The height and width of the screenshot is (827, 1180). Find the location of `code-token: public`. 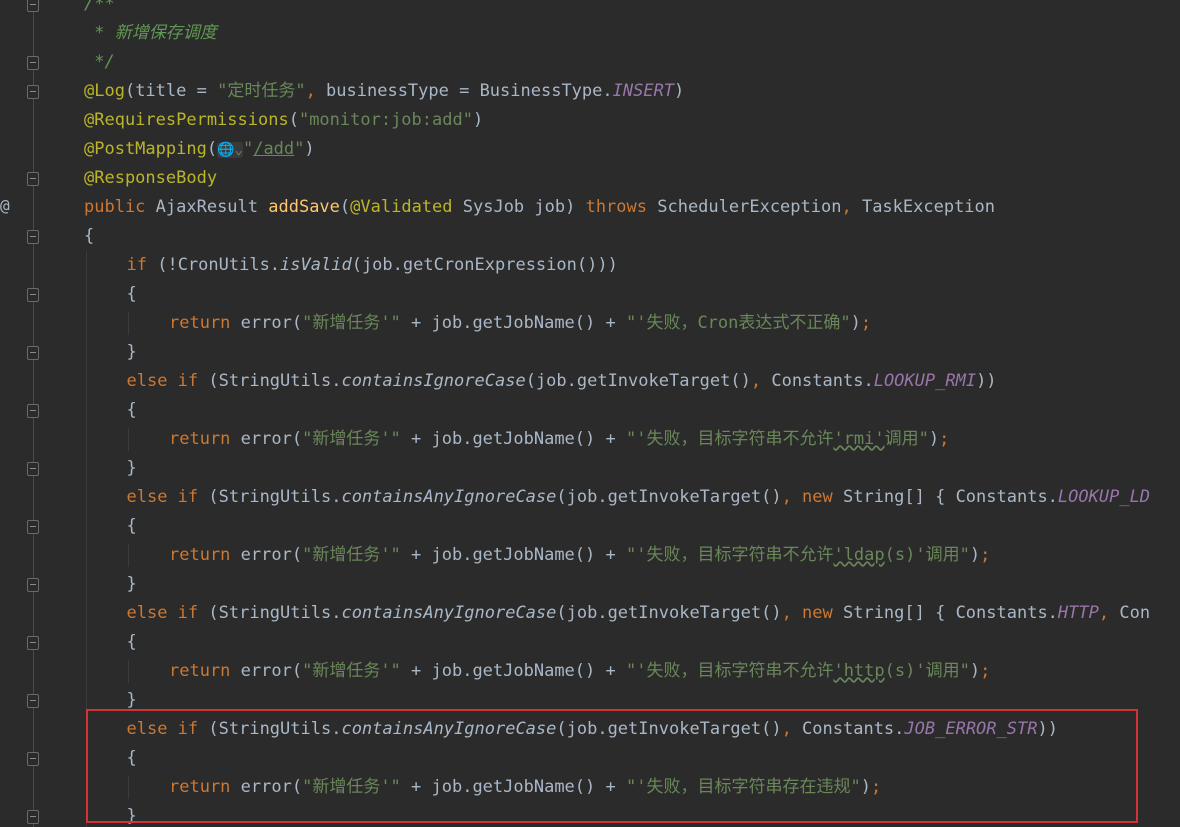

code-token: public is located at coordinates (120, 207).